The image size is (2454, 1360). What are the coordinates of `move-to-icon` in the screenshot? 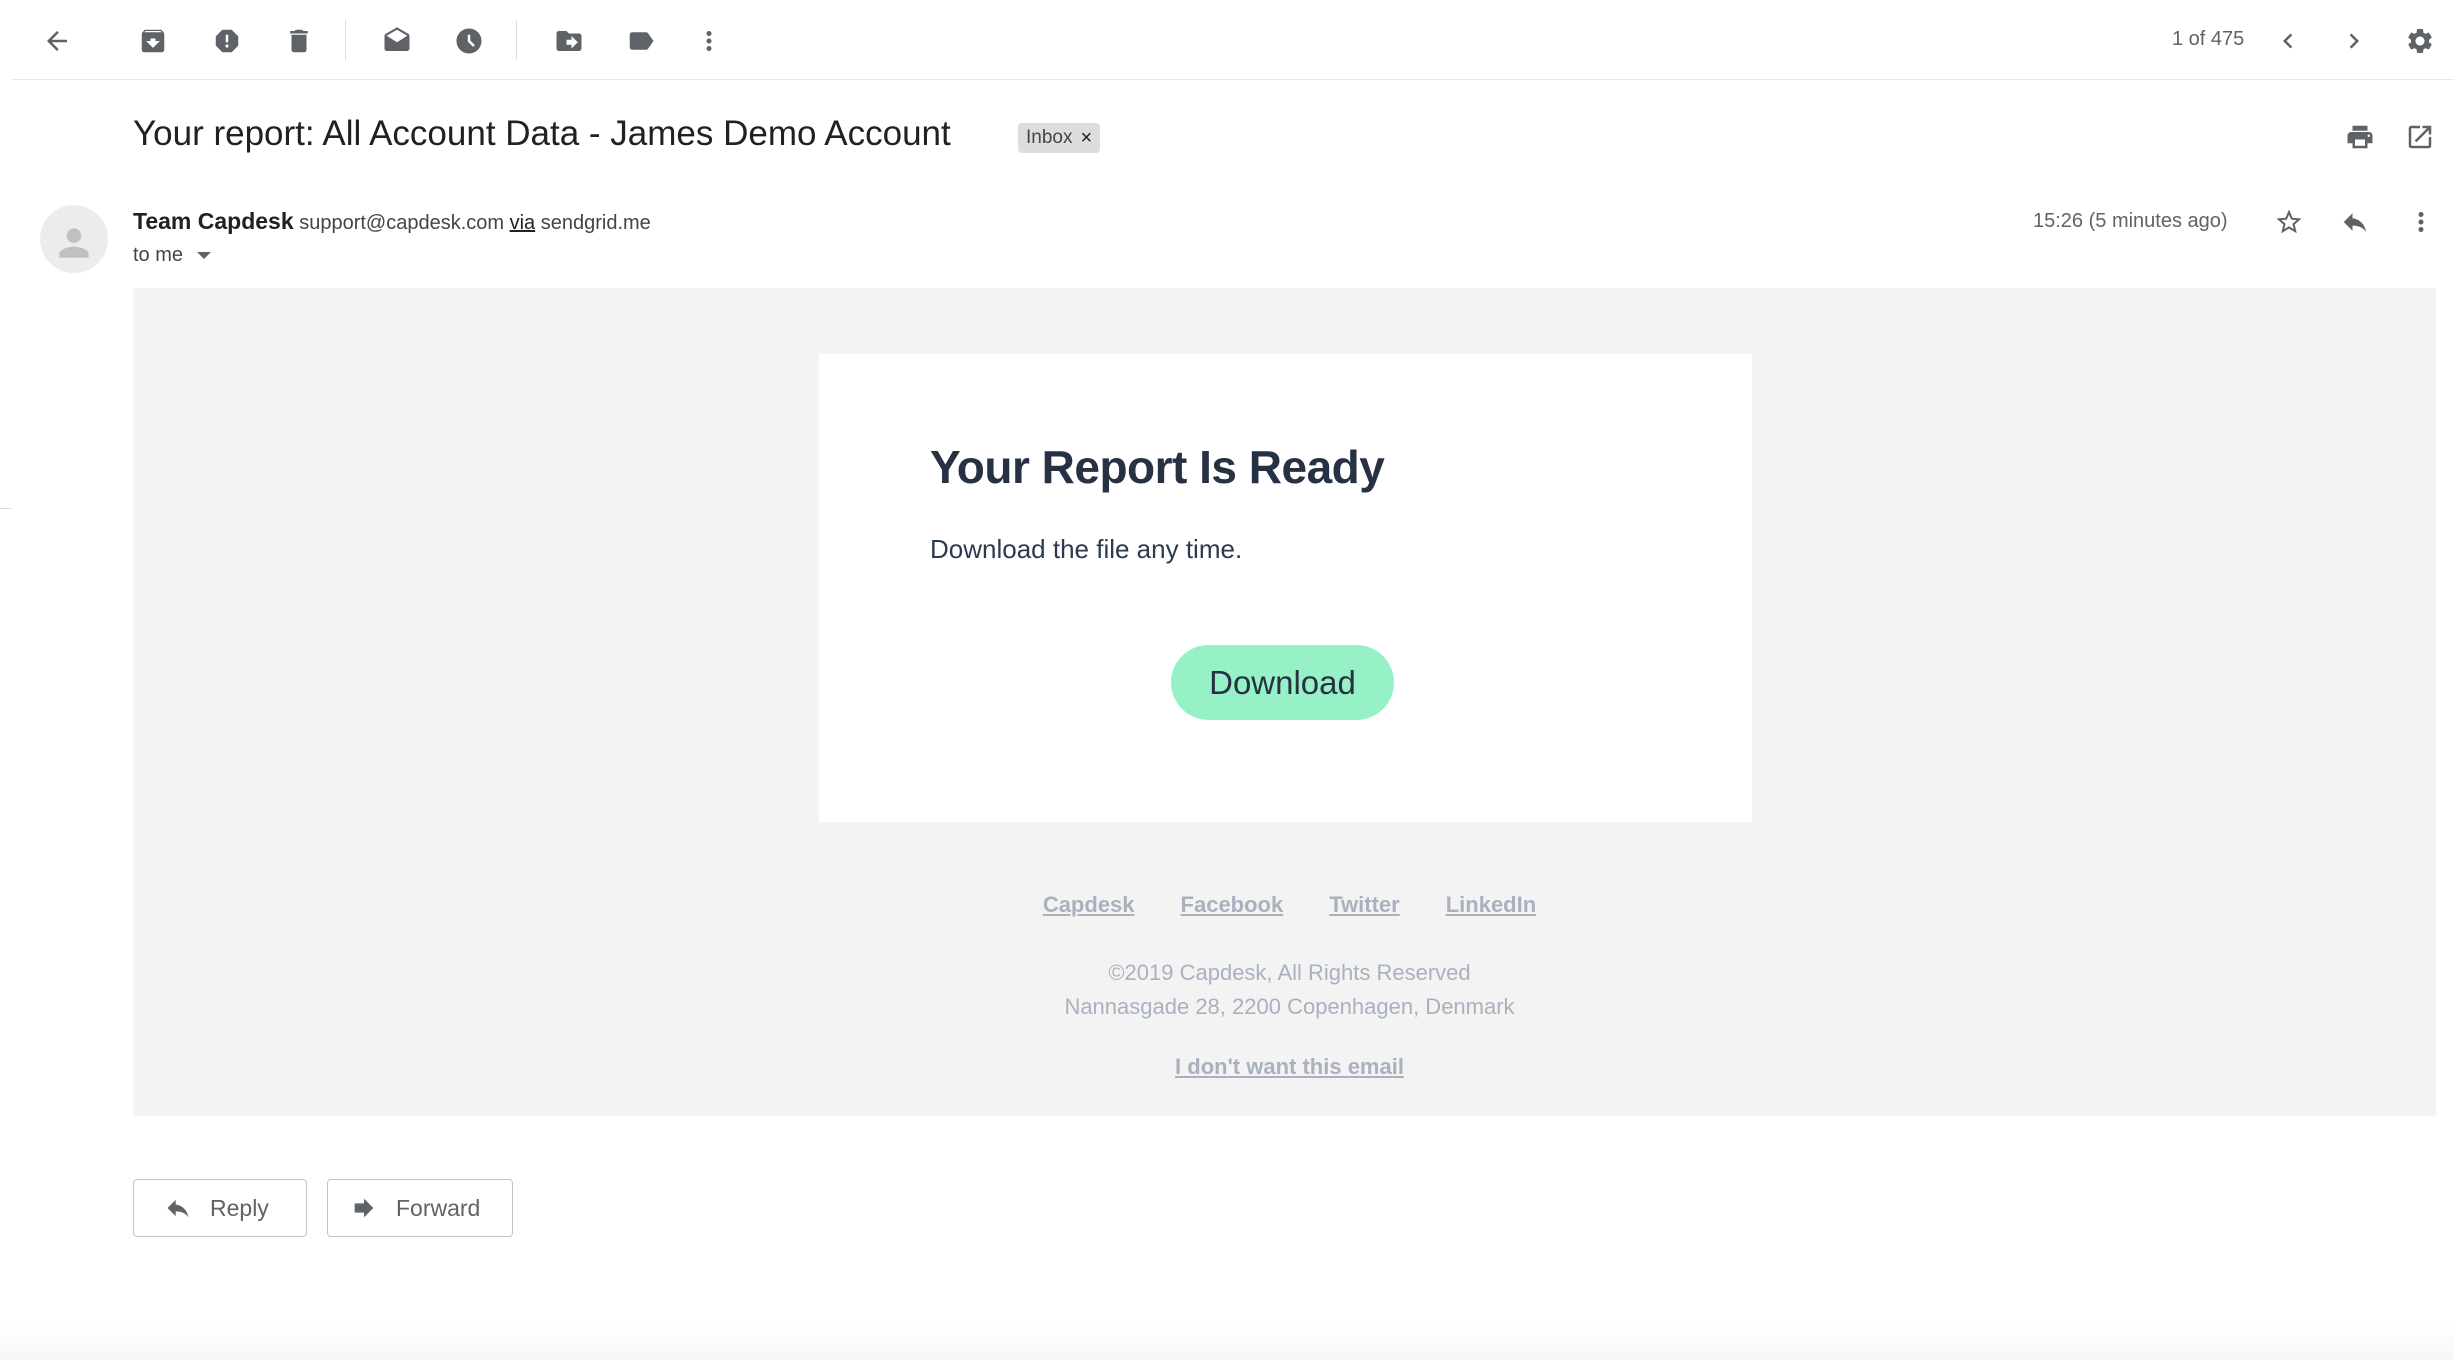 It's located at (569, 41).